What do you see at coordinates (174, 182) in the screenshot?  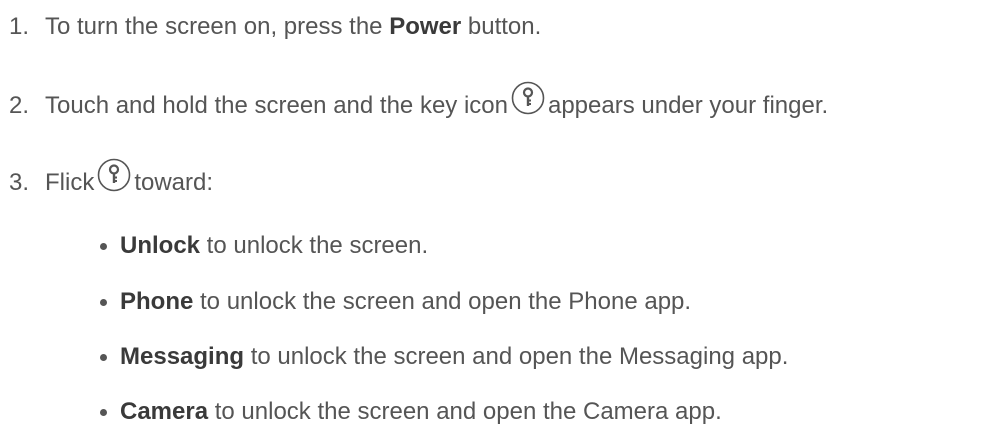 I see `step-text-after: toward:` at bounding box center [174, 182].